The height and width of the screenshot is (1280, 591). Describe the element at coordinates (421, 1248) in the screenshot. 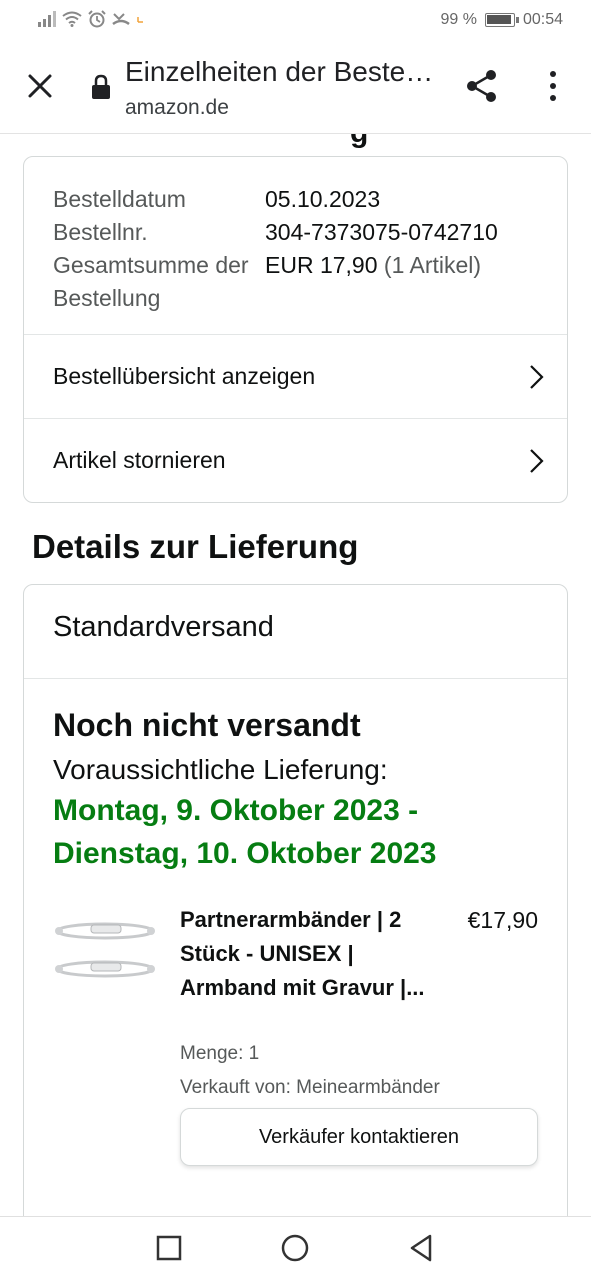

I see `triangle-back-icon` at that location.